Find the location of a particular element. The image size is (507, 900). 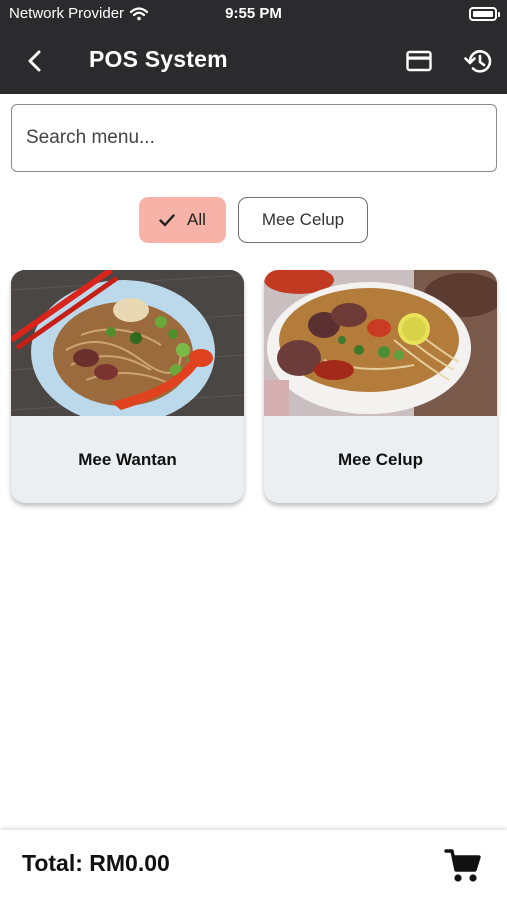

menu-item-card: Mee Wantan is located at coordinates (127, 386).